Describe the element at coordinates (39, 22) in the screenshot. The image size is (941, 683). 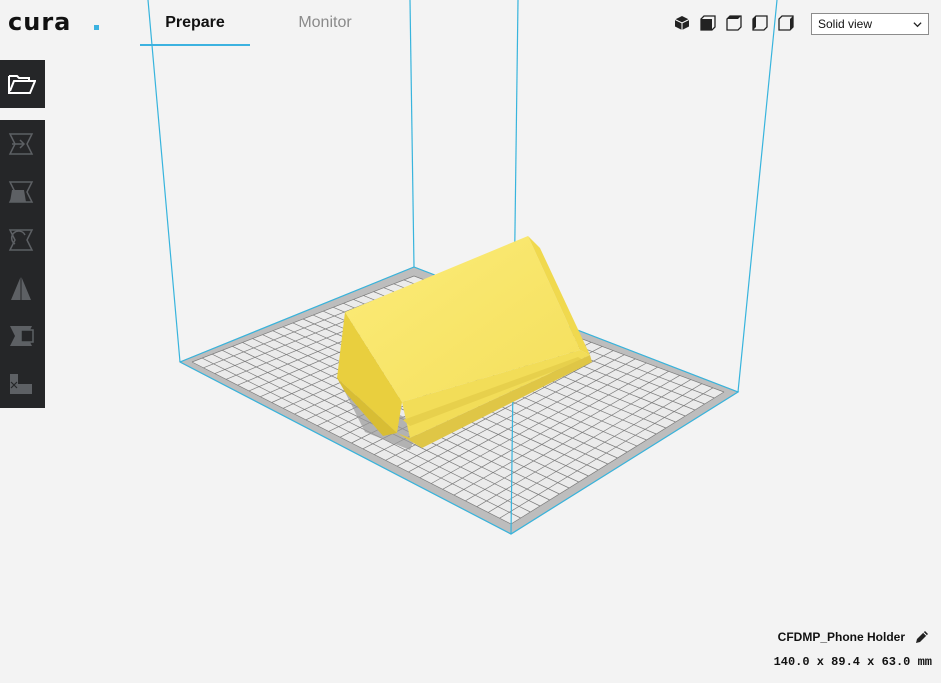
I see `logo-text: cura` at that location.